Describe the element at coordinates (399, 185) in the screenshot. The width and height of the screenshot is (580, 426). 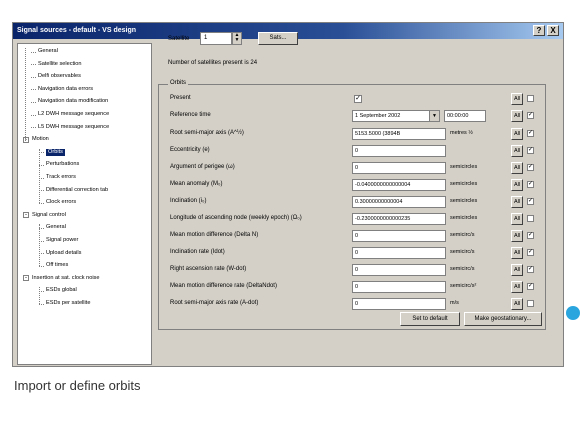
I see `parameter-value-input: -0.0400000000000004` at that location.